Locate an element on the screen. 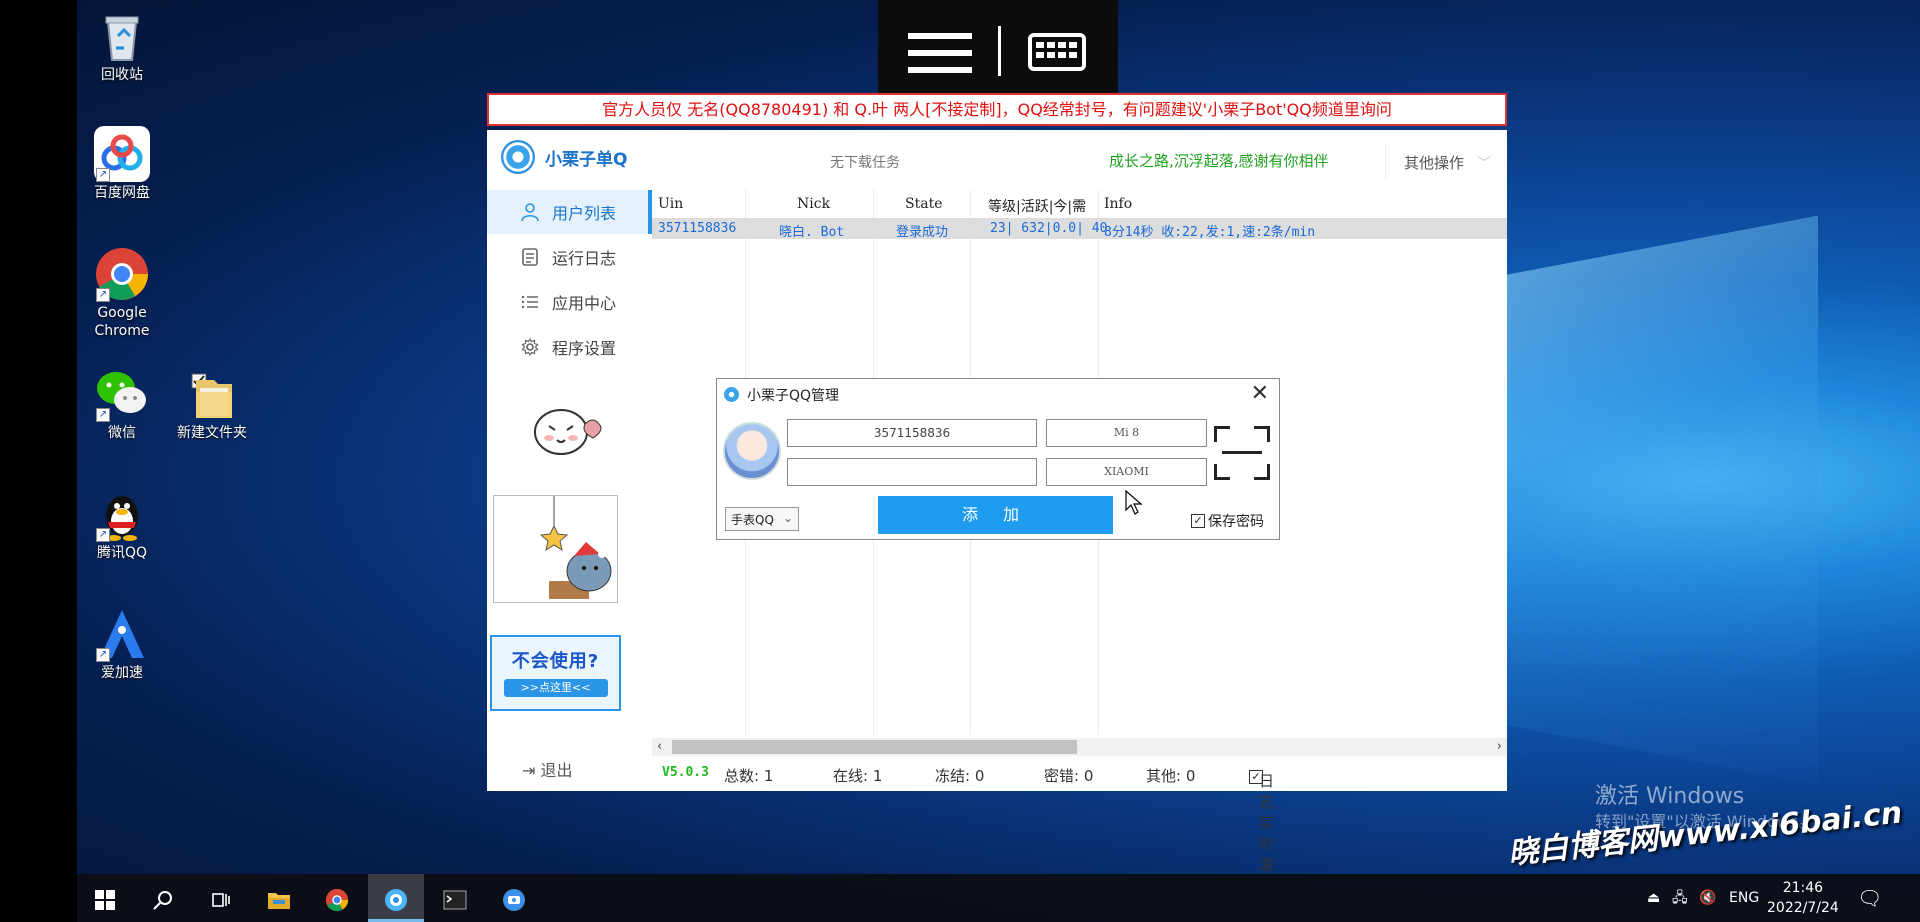  qr-scan-icon is located at coordinates (1242, 453).